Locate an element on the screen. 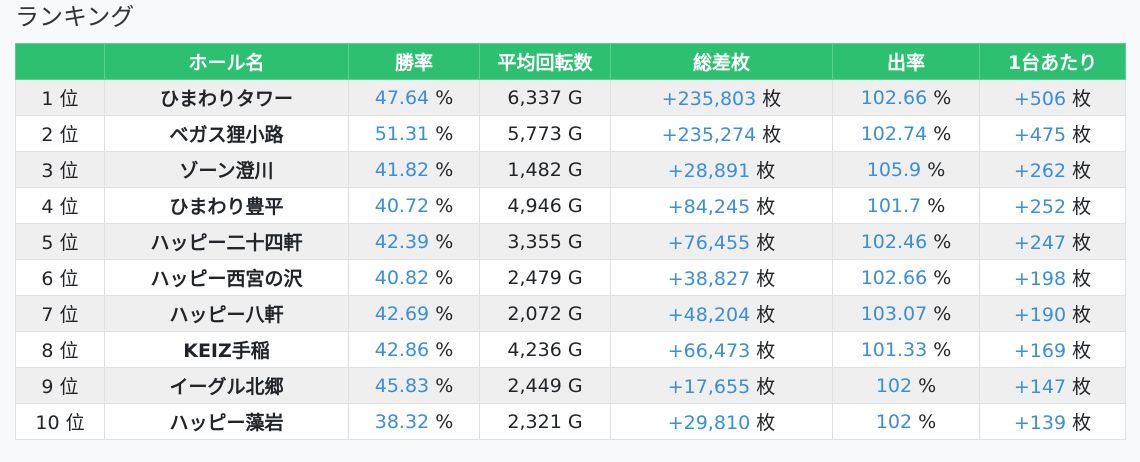 The image size is (1140, 462). total-diff-value: +66,473 is located at coordinates (709, 351).